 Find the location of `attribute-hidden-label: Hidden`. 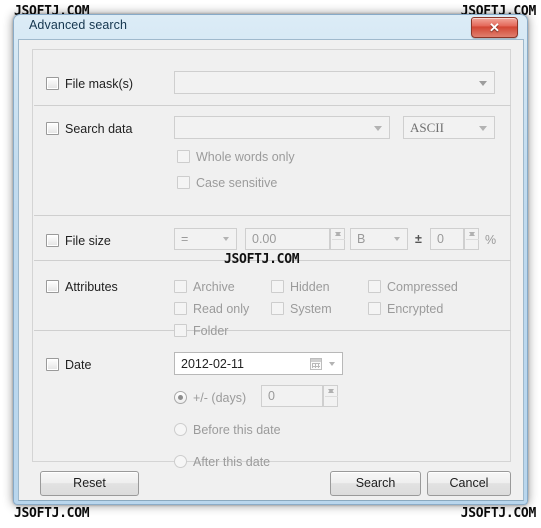

attribute-hidden-label: Hidden is located at coordinates (310, 287).